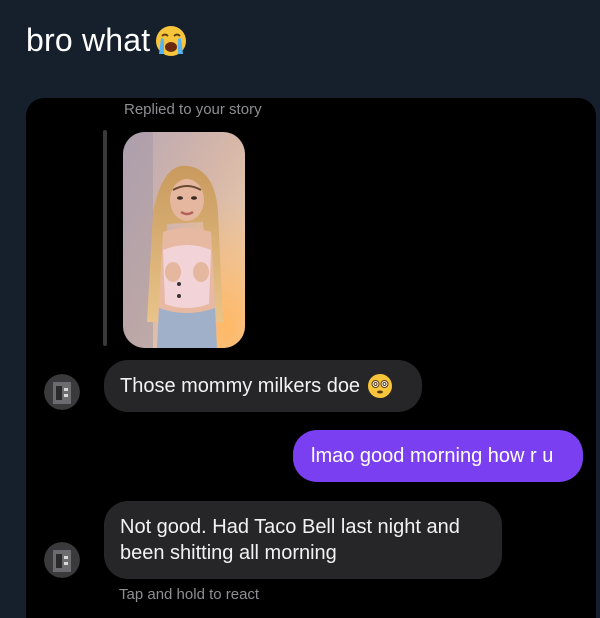 The width and height of the screenshot is (600, 618). Describe the element at coordinates (290, 527) in the screenshot. I see `message-text-line: Not good. Had Taco Bell last night and` at that location.